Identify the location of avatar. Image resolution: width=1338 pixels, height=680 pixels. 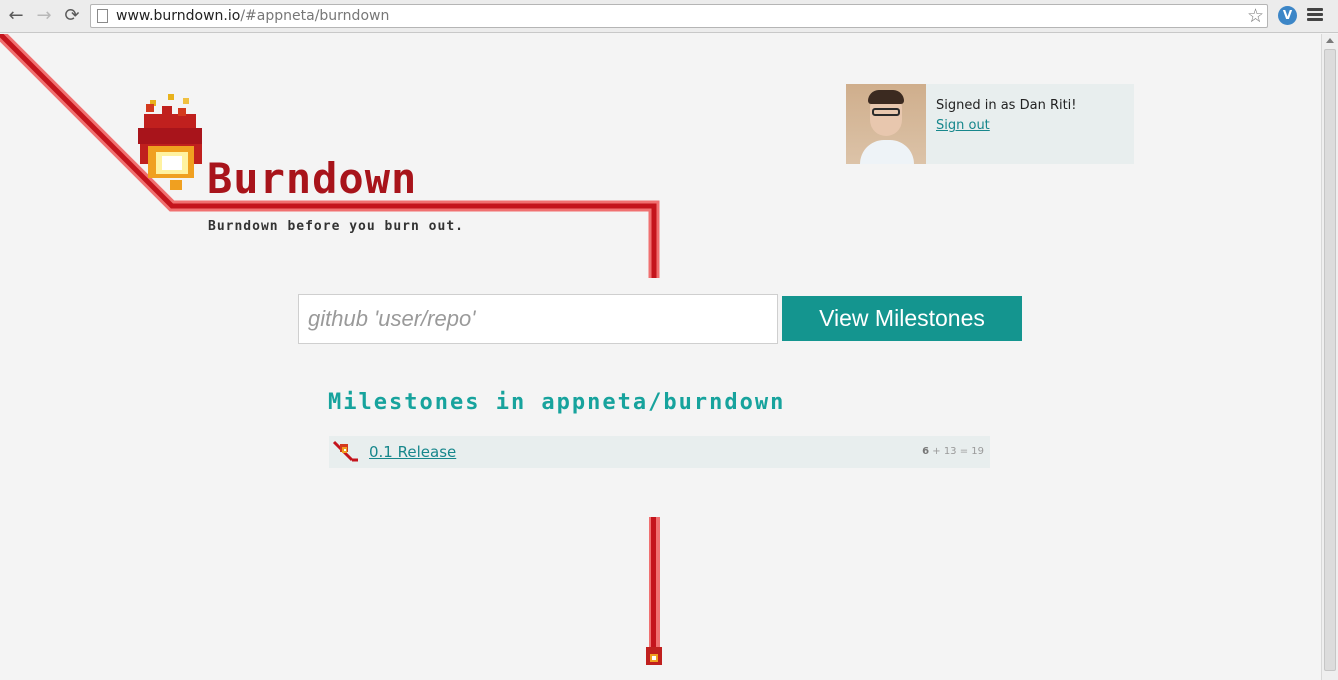
(886, 124).